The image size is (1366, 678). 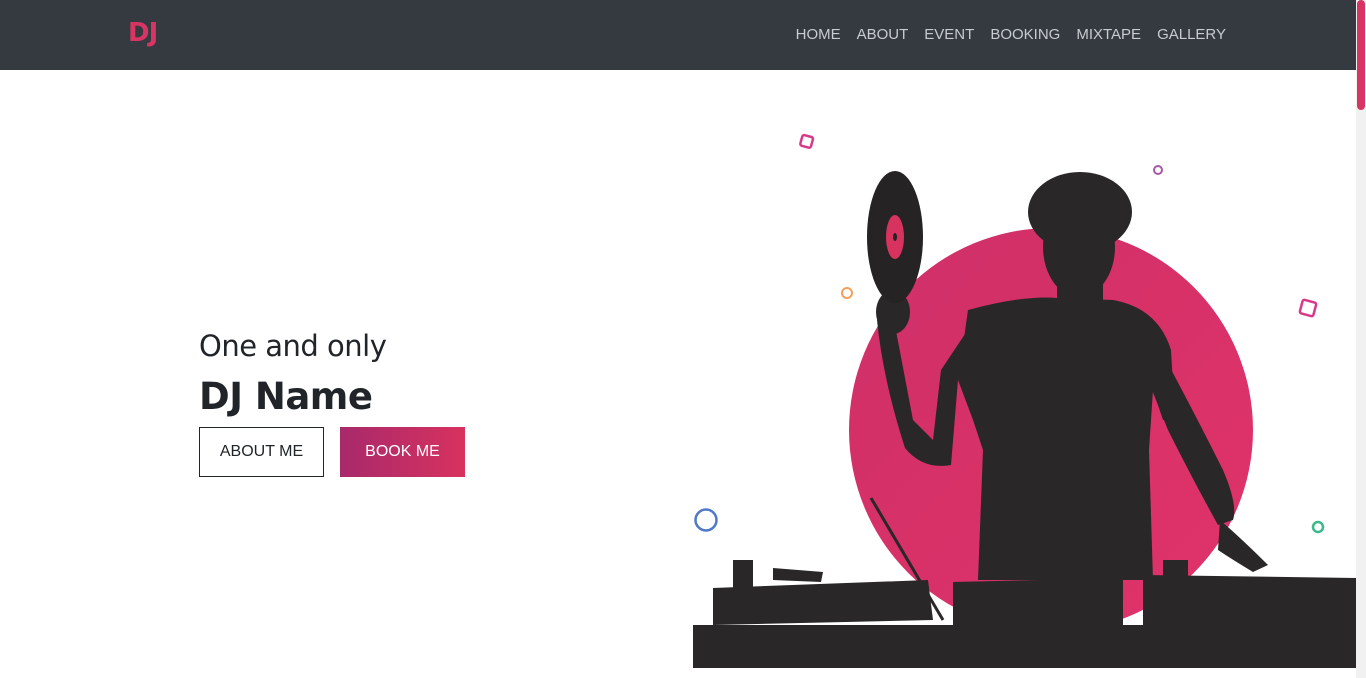 What do you see at coordinates (1361, 339) in the screenshot?
I see `page-scrollbar` at bounding box center [1361, 339].